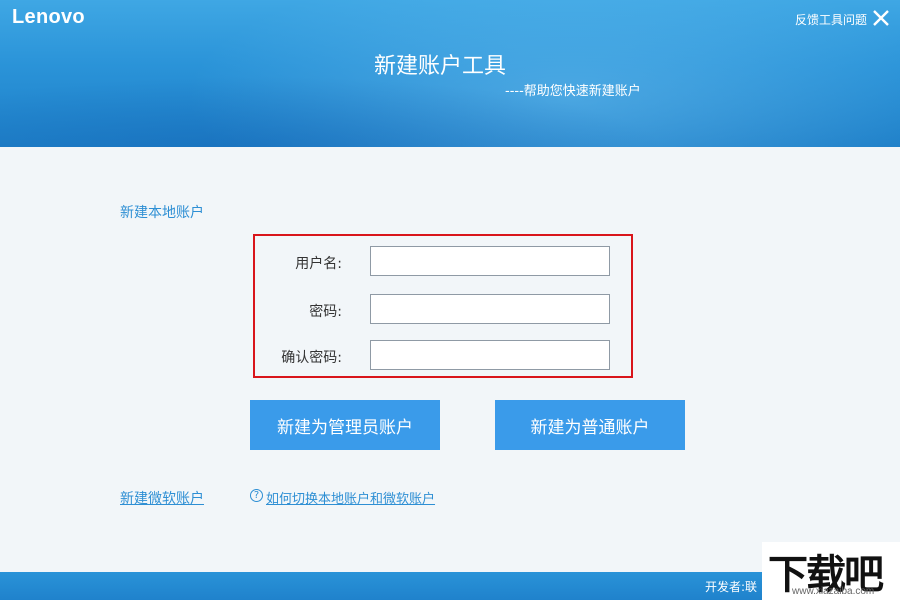  Describe the element at coordinates (162, 498) in the screenshot. I see `create-microsoft-account-link: 新建微软账户` at that location.